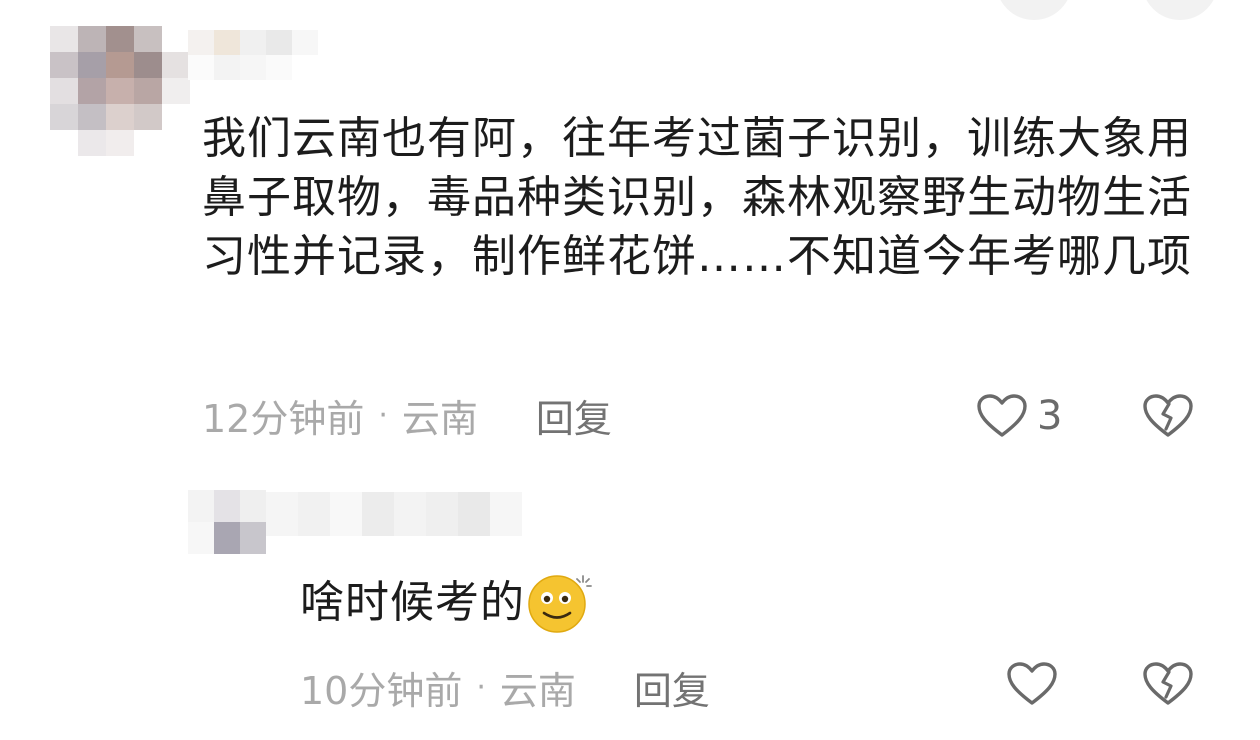  Describe the element at coordinates (228, 522) in the screenshot. I see `reply-avatar` at that location.